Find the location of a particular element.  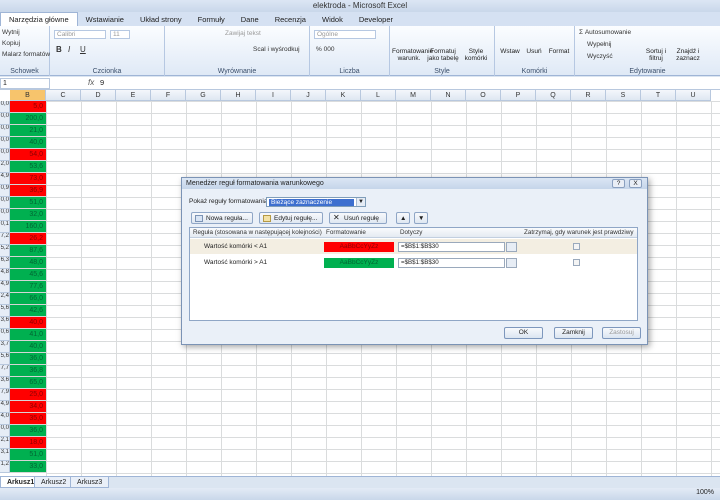

column-a-cell: 0,6 is located at coordinates (5, 335).